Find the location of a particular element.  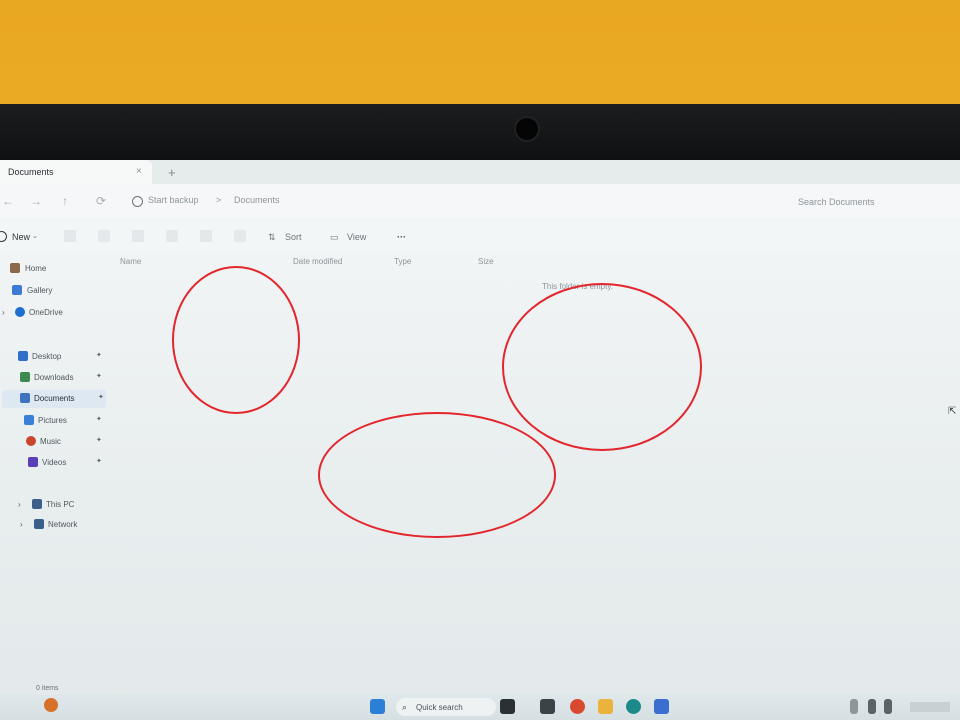

sidebar-item-this-pc: › This PC is located at coordinates (55, 505).